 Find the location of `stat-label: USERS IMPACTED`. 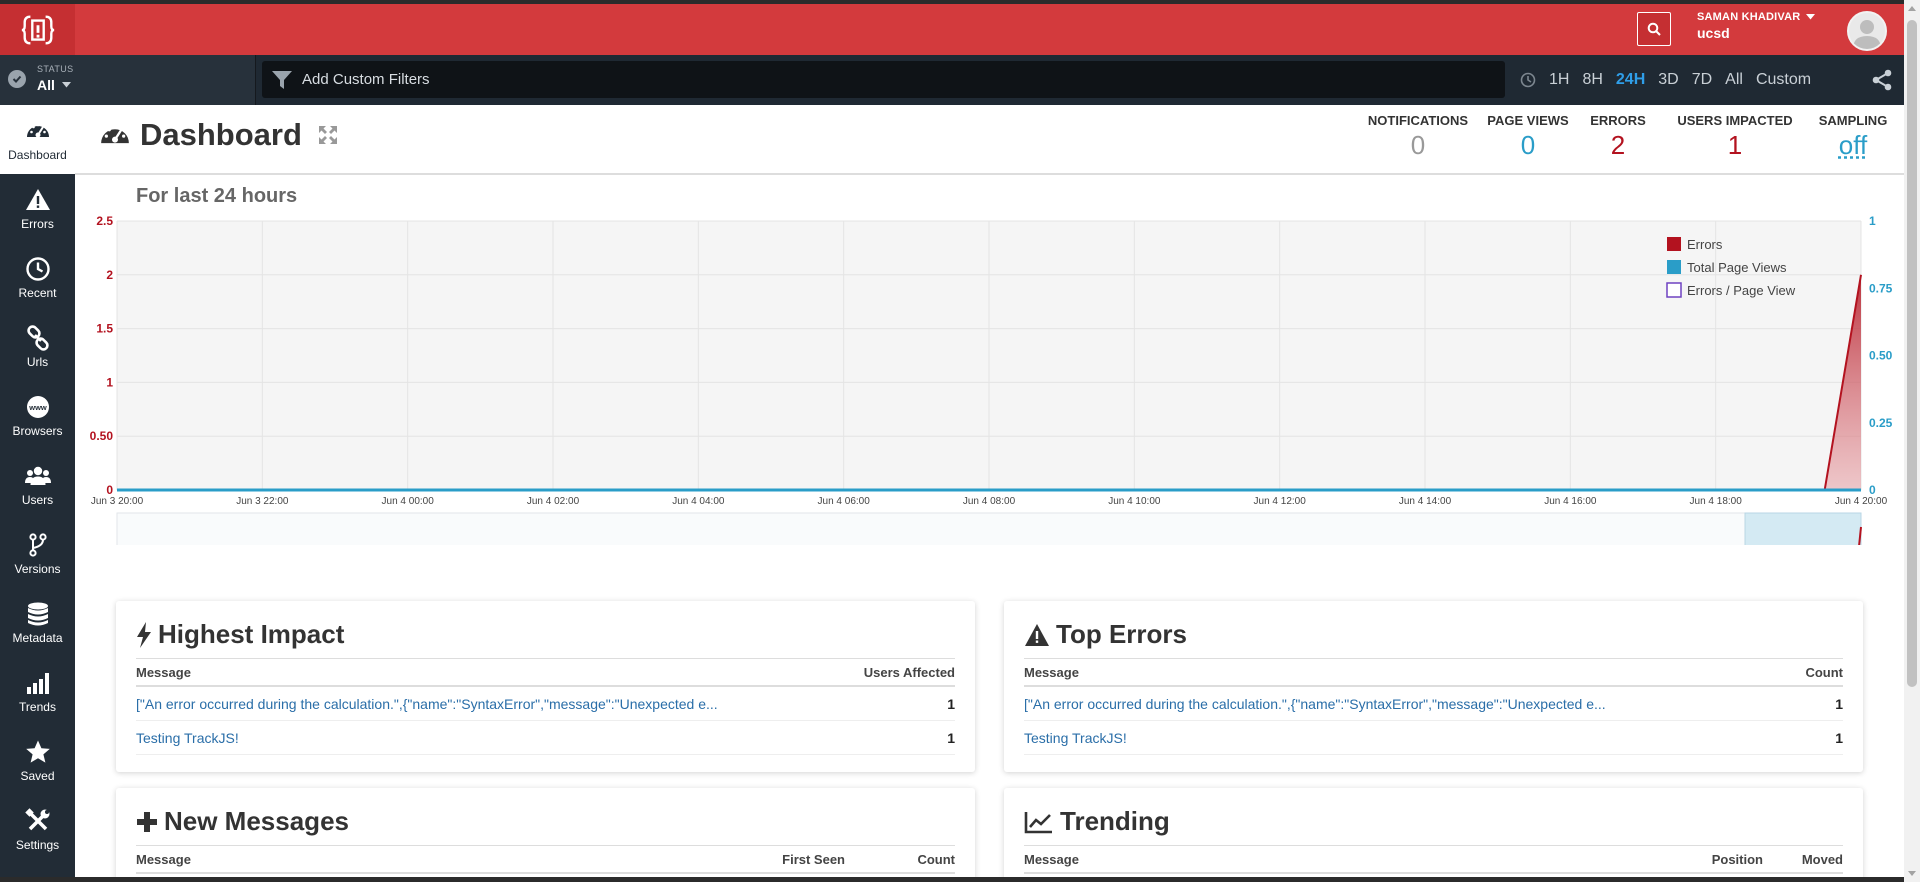

stat-label: USERS IMPACTED is located at coordinates (1735, 120).